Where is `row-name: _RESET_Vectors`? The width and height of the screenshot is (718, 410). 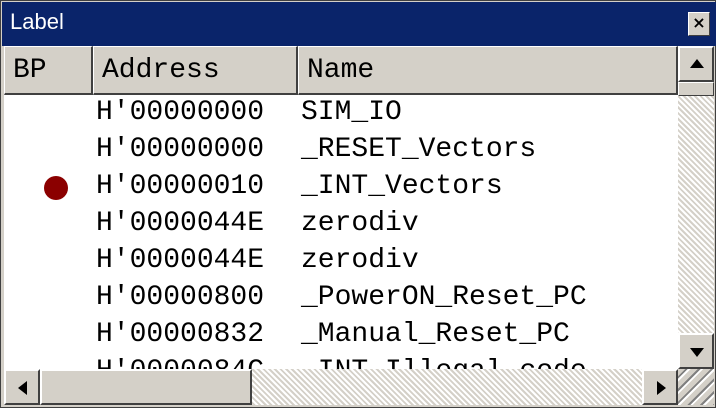
row-name: _RESET_Vectors is located at coordinates (419, 149).